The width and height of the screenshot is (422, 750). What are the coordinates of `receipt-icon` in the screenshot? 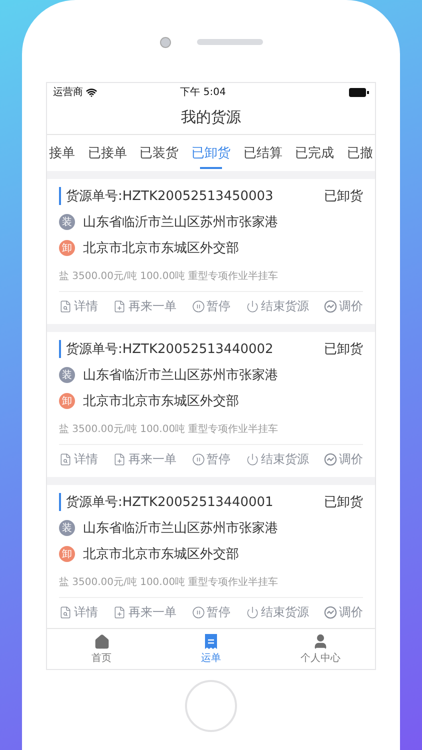 It's located at (211, 641).